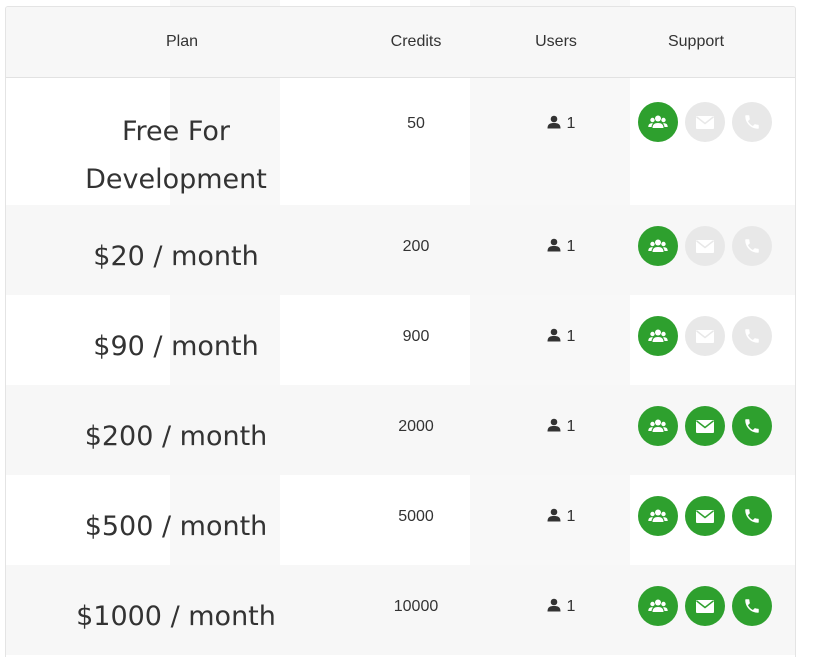 The image size is (819, 657). What do you see at coordinates (696, 41) in the screenshot?
I see `header-support: Support` at bounding box center [696, 41].